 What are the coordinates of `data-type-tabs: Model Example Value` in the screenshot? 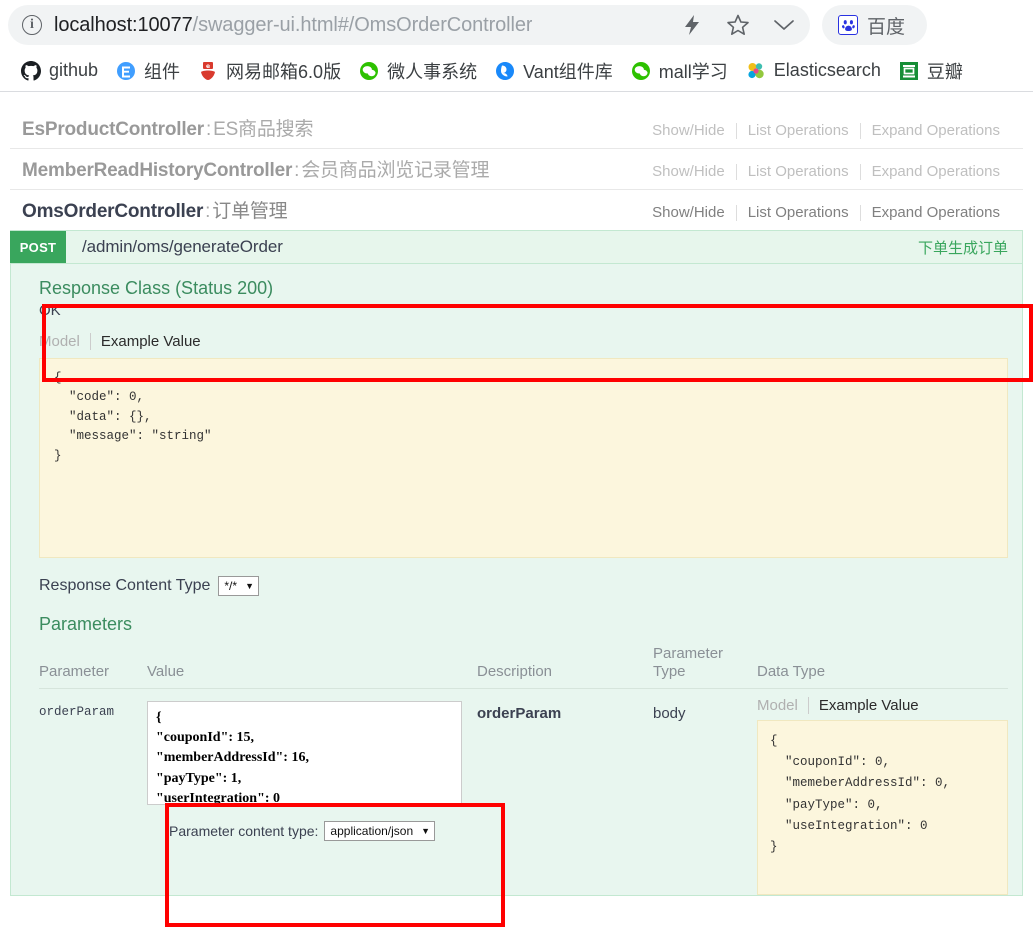 It's located at (882, 705).